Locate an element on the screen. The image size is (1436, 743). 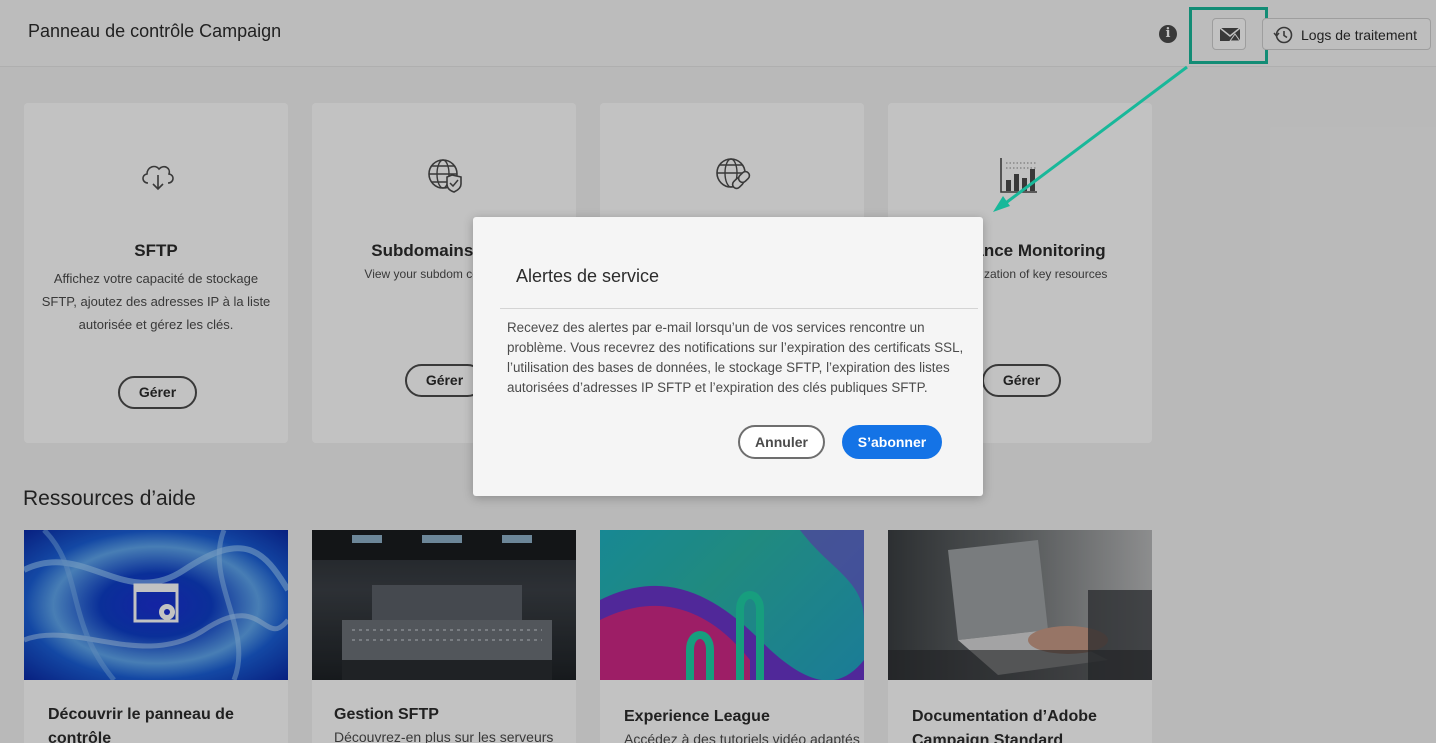
cancel-button: Annuler is located at coordinates (781, 442).